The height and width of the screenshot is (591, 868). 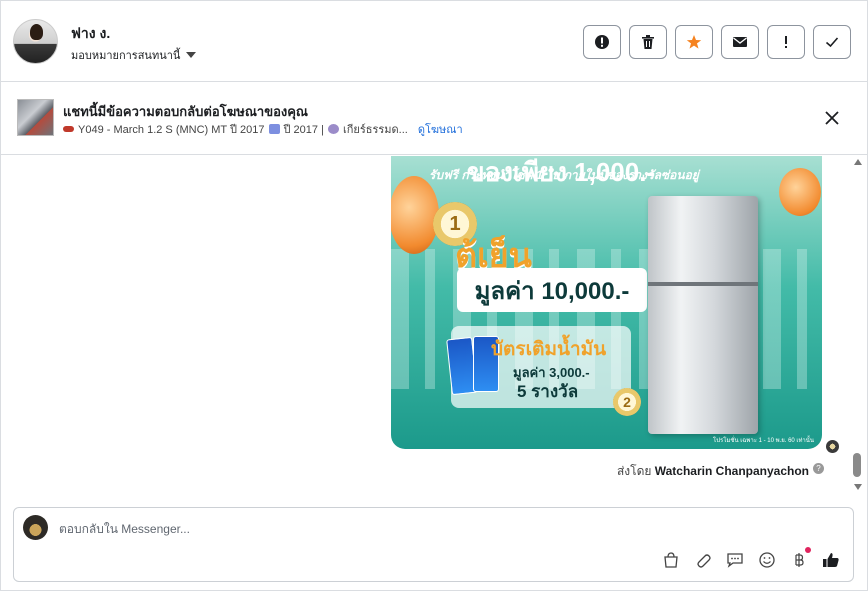 I want to click on sent-by-name: Watcharin Chanpanyachon, so click(x=731, y=471).